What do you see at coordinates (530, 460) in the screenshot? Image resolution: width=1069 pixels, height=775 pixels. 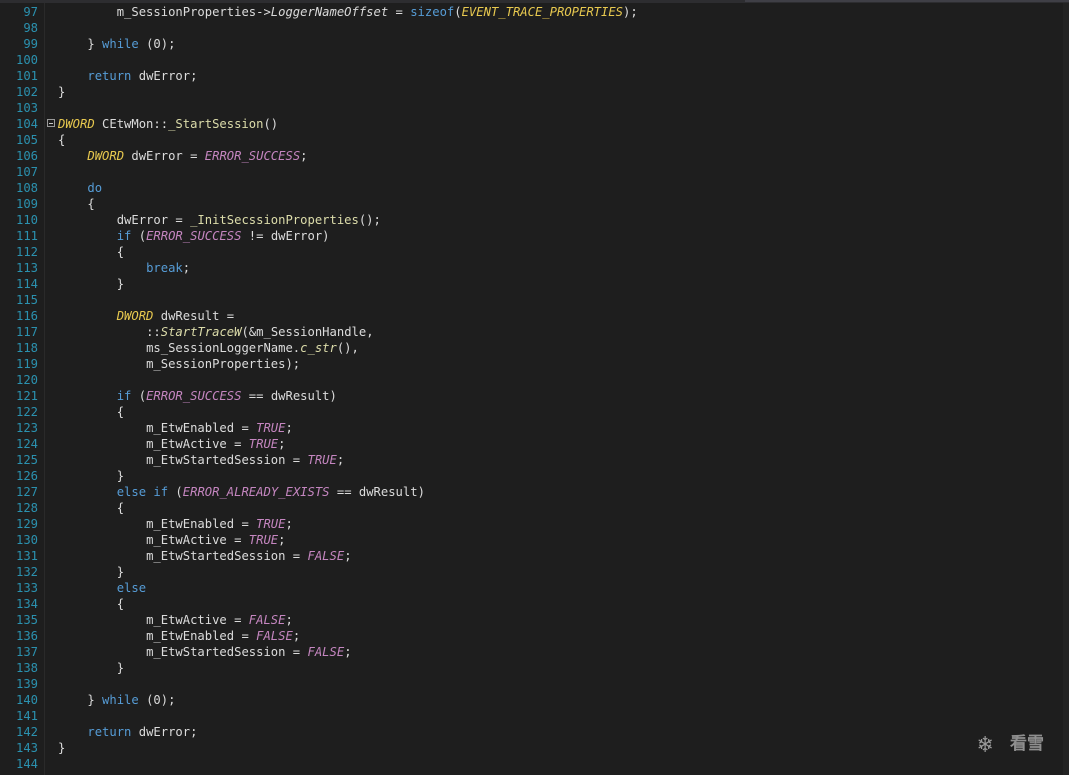 I see `code-line: 125 m_EtwStartedSession = TRUE;` at bounding box center [530, 460].